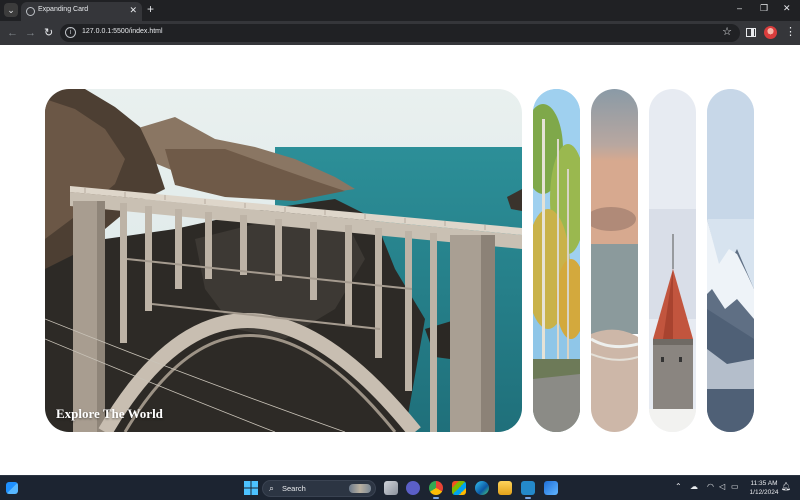  I want to click on volume-icon: ◁, so click(722, 486).